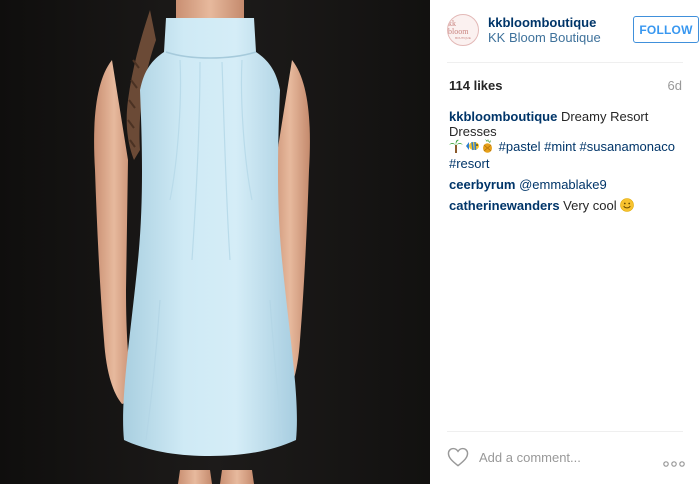 The height and width of the screenshot is (484, 700). I want to click on avatar-logo-text: kk bloom, so click(458, 27).